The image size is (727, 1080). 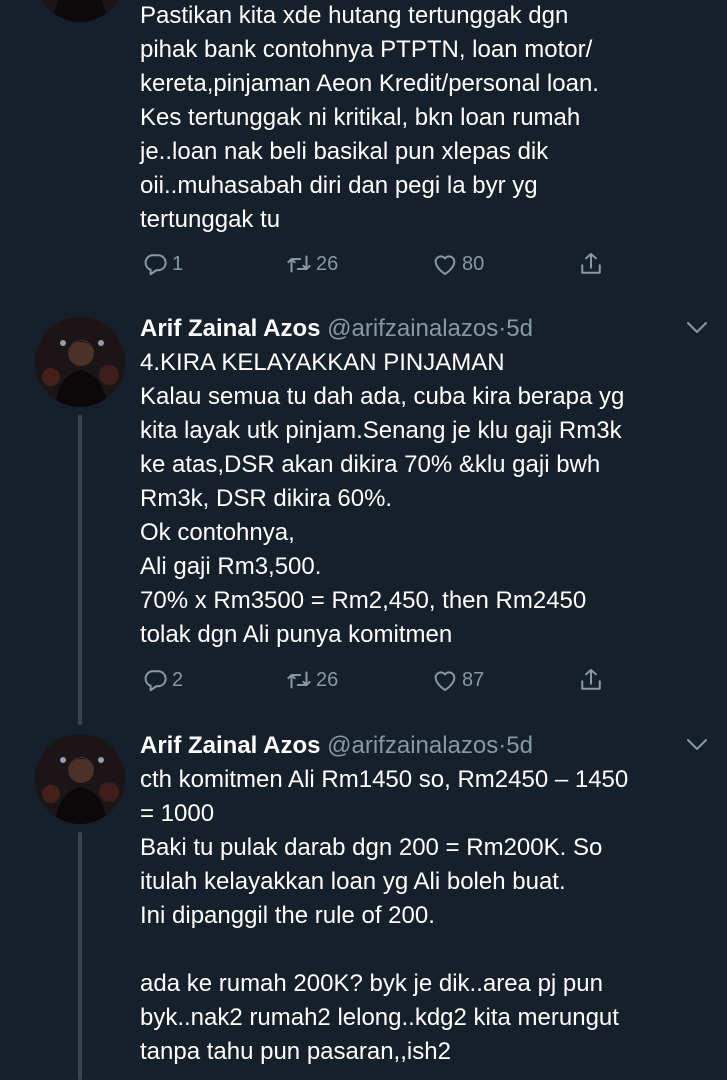 I want to click on reply-count: 1, so click(x=178, y=263).